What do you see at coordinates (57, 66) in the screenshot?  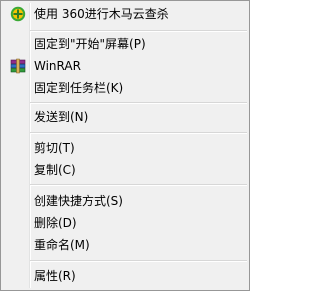 I see `menu-item-label: WinRAR` at bounding box center [57, 66].